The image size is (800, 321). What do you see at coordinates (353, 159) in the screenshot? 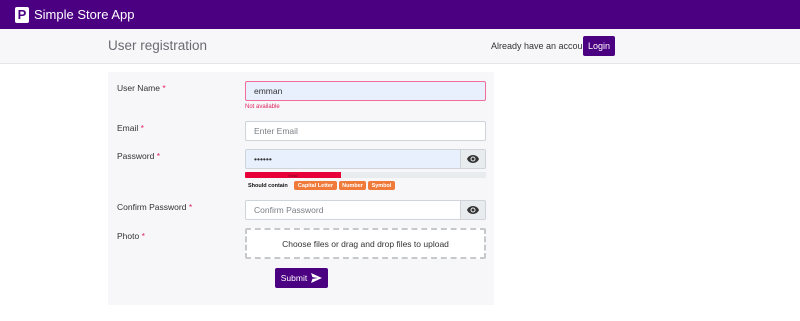
I see `password-input: ••••••` at bounding box center [353, 159].